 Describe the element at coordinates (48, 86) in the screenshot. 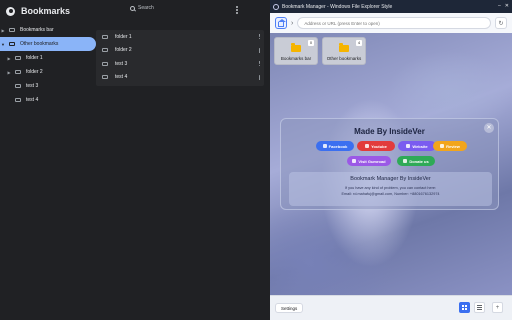

I see `tree-item-test-3: test 3` at that location.